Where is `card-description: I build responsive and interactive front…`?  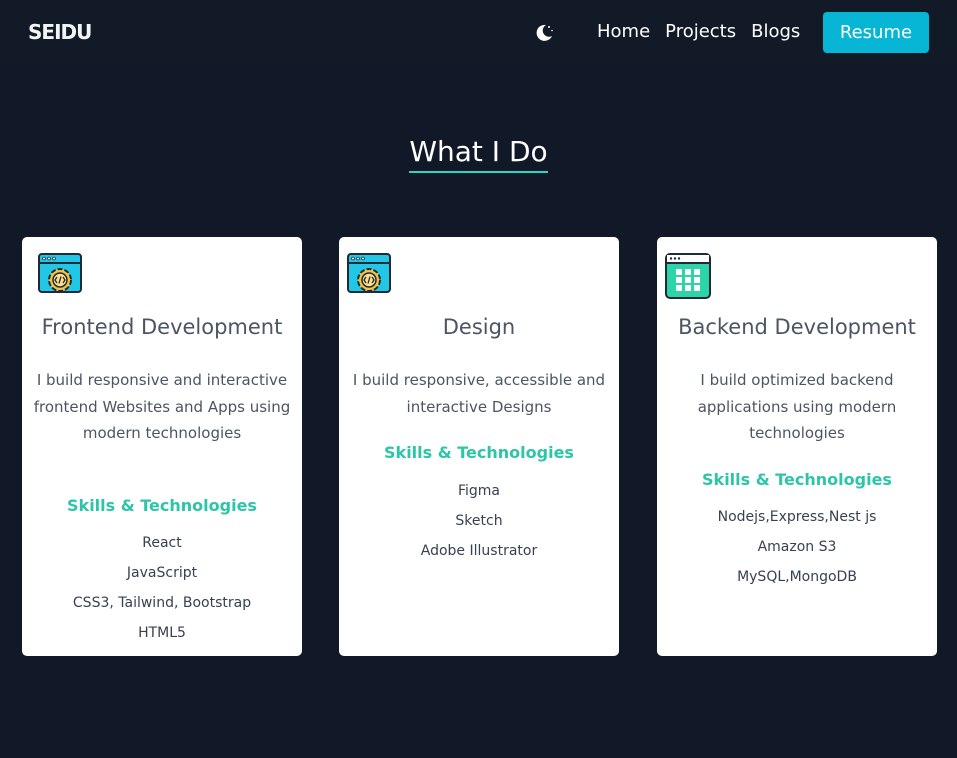 card-description: I build responsive and interactive front… is located at coordinates (162, 406).